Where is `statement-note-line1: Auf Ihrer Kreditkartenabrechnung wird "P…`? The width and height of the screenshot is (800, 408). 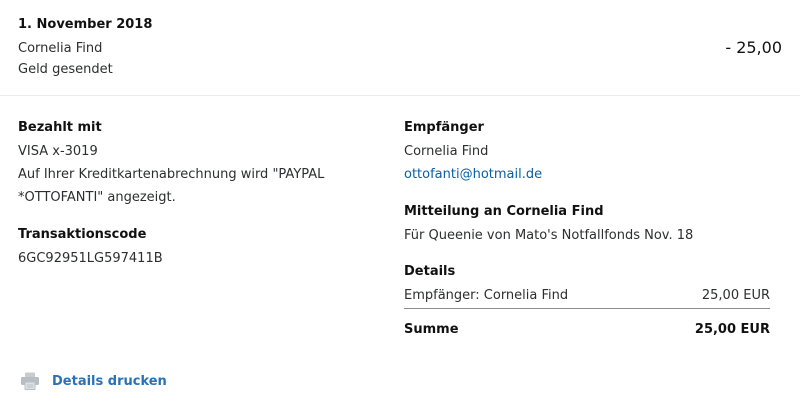
statement-note-line1: Auf Ihrer Kreditkartenabrechnung wird "P… is located at coordinates (171, 174).